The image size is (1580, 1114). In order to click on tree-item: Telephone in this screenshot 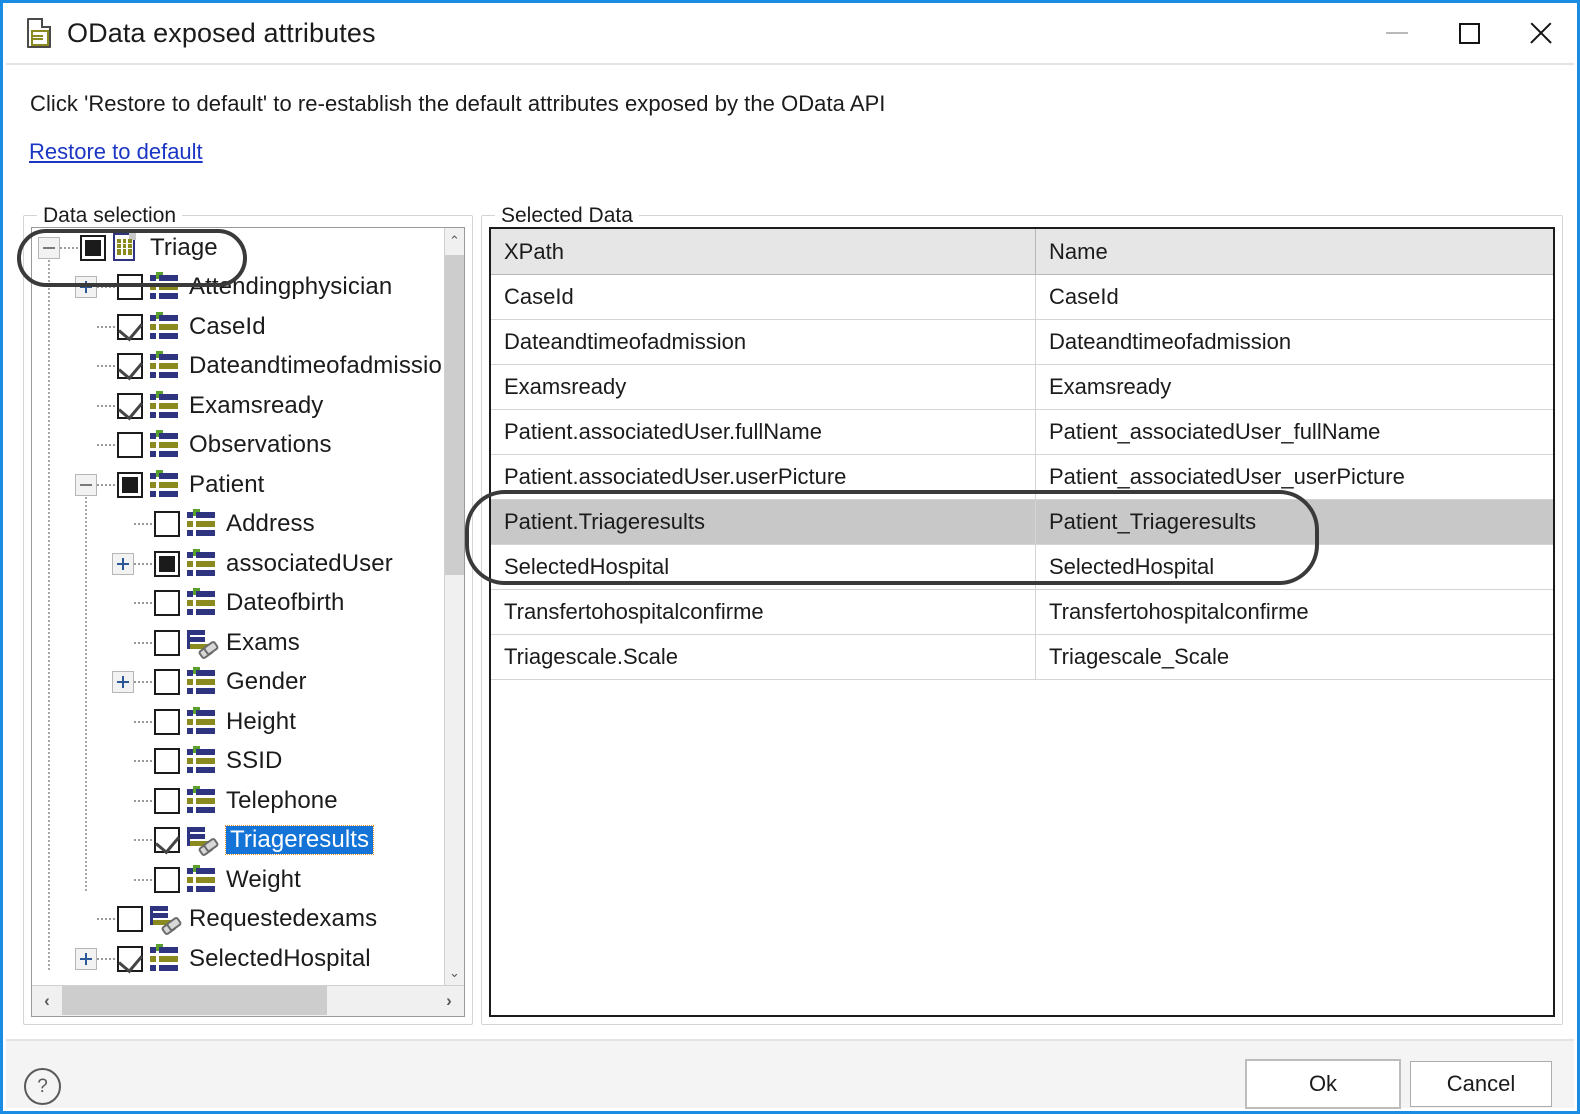, I will do `click(238, 801)`.